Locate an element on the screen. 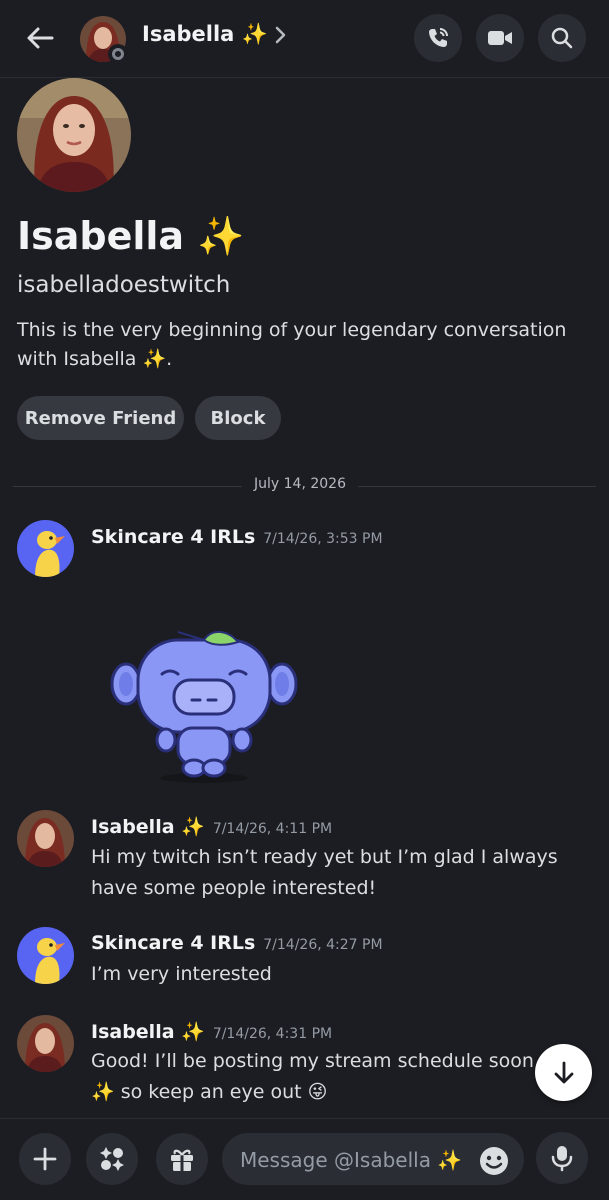  voice-message-button is located at coordinates (562, 1158).